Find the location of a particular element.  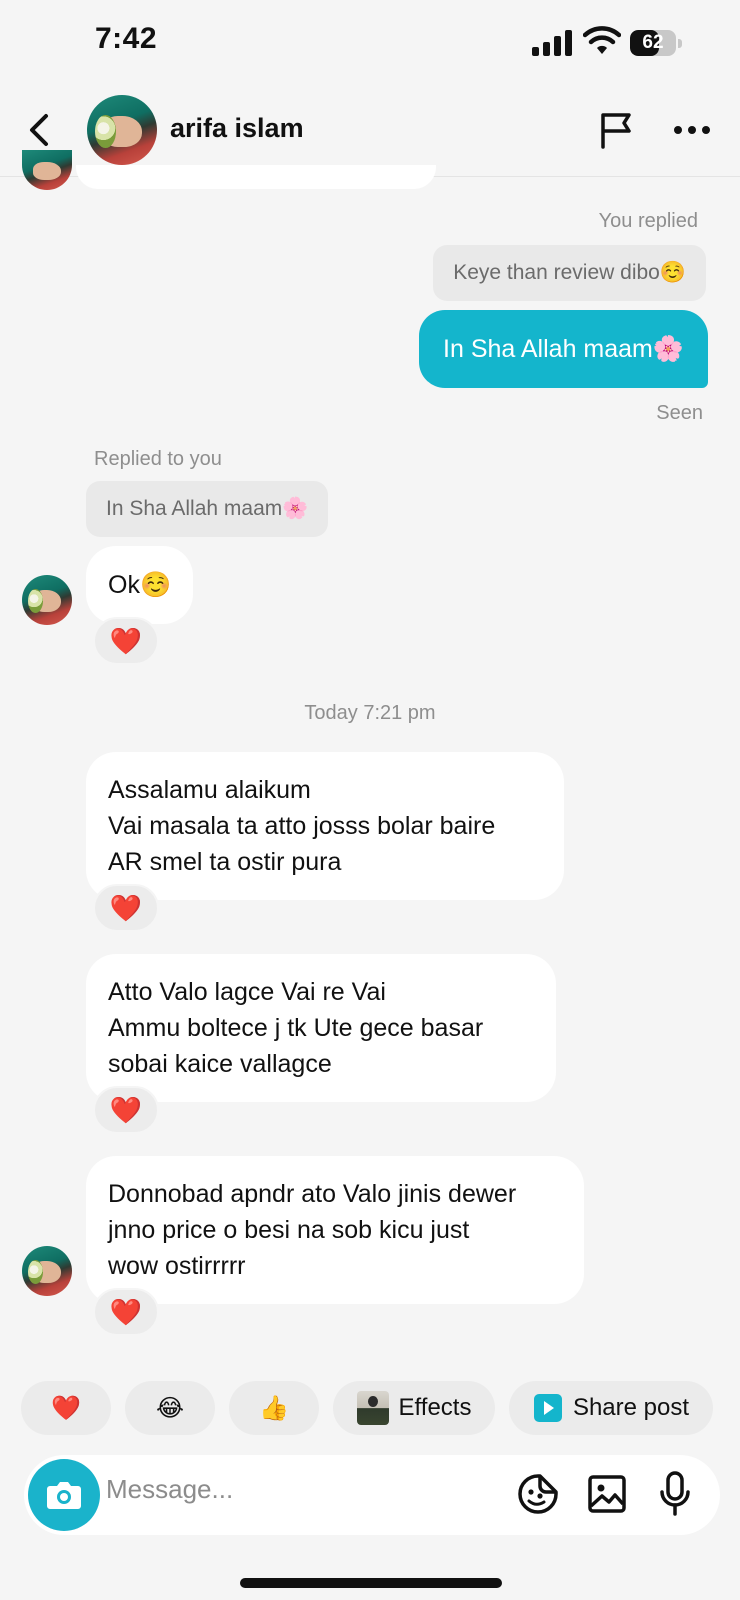

camera-button is located at coordinates (64, 1495).